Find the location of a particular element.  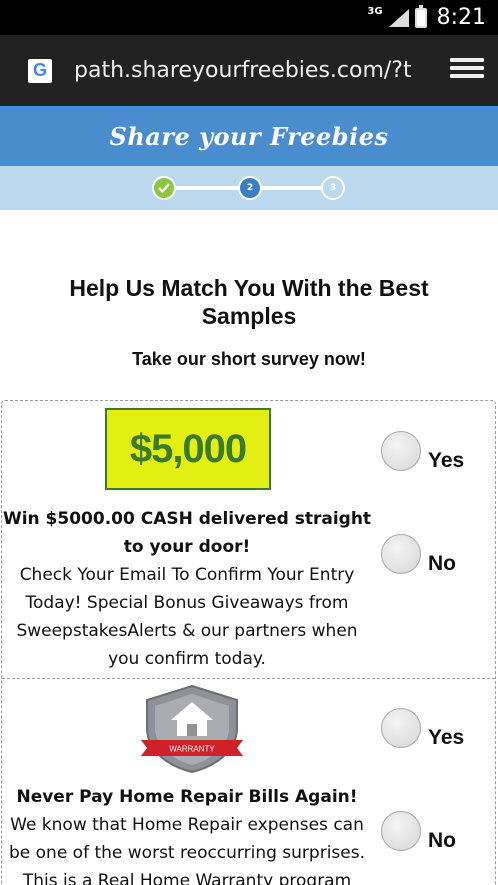

site-logo: Share your Freebies is located at coordinates (249, 136).